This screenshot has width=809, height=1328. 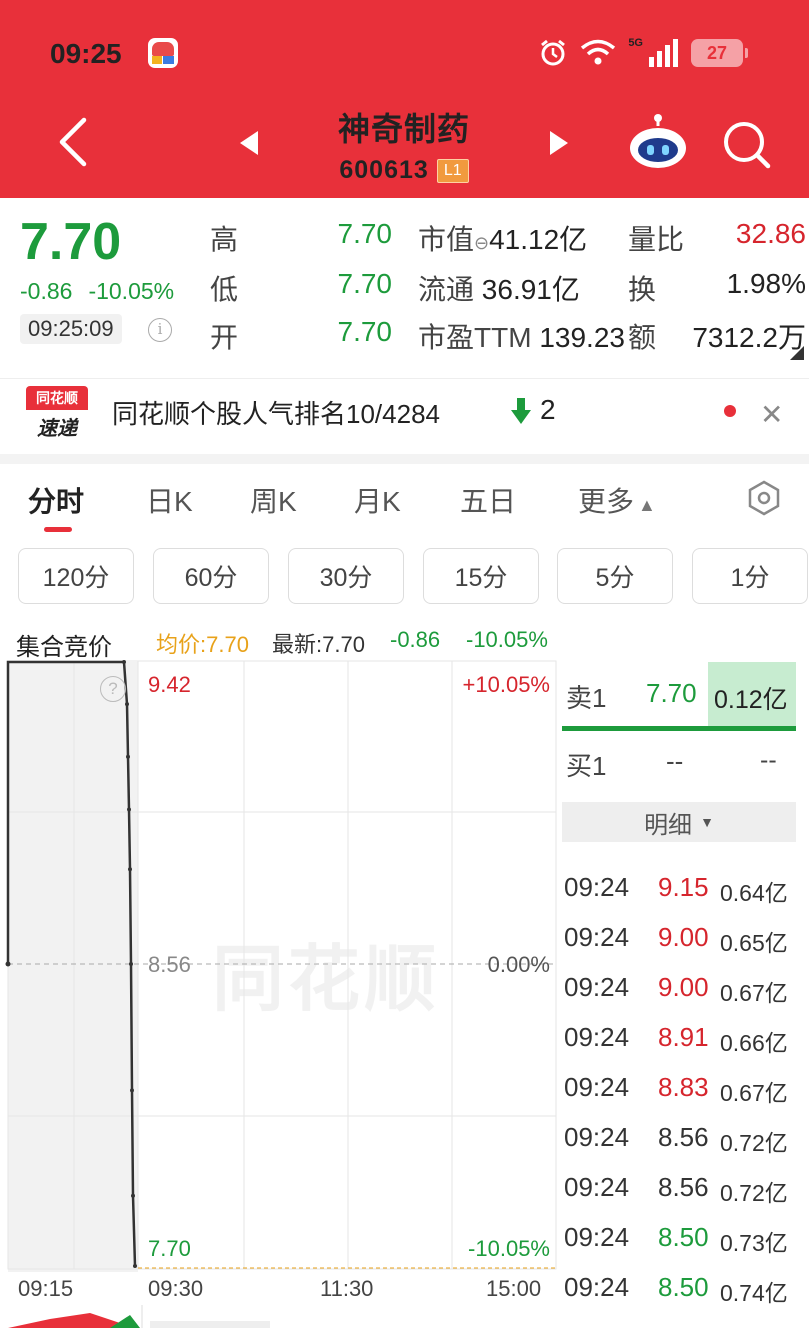 What do you see at coordinates (169, 500) in the screenshot?
I see `tab-daily-k: 日K` at bounding box center [169, 500].